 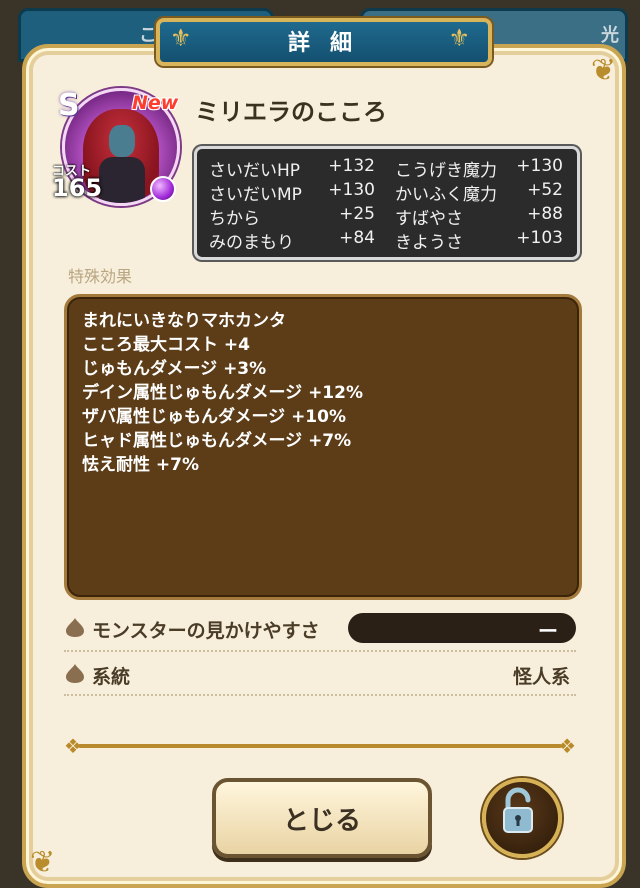 I want to click on stat-row: きようさ +103, so click(x=479, y=240).